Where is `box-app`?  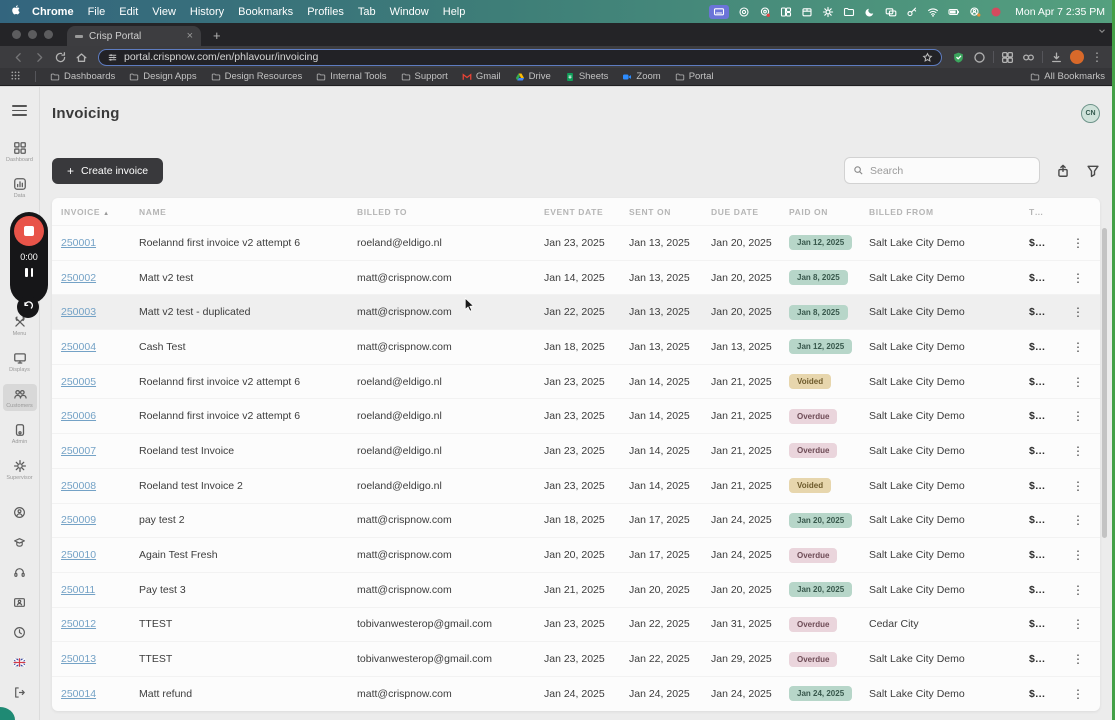
box-app is located at coordinates (807, 12).